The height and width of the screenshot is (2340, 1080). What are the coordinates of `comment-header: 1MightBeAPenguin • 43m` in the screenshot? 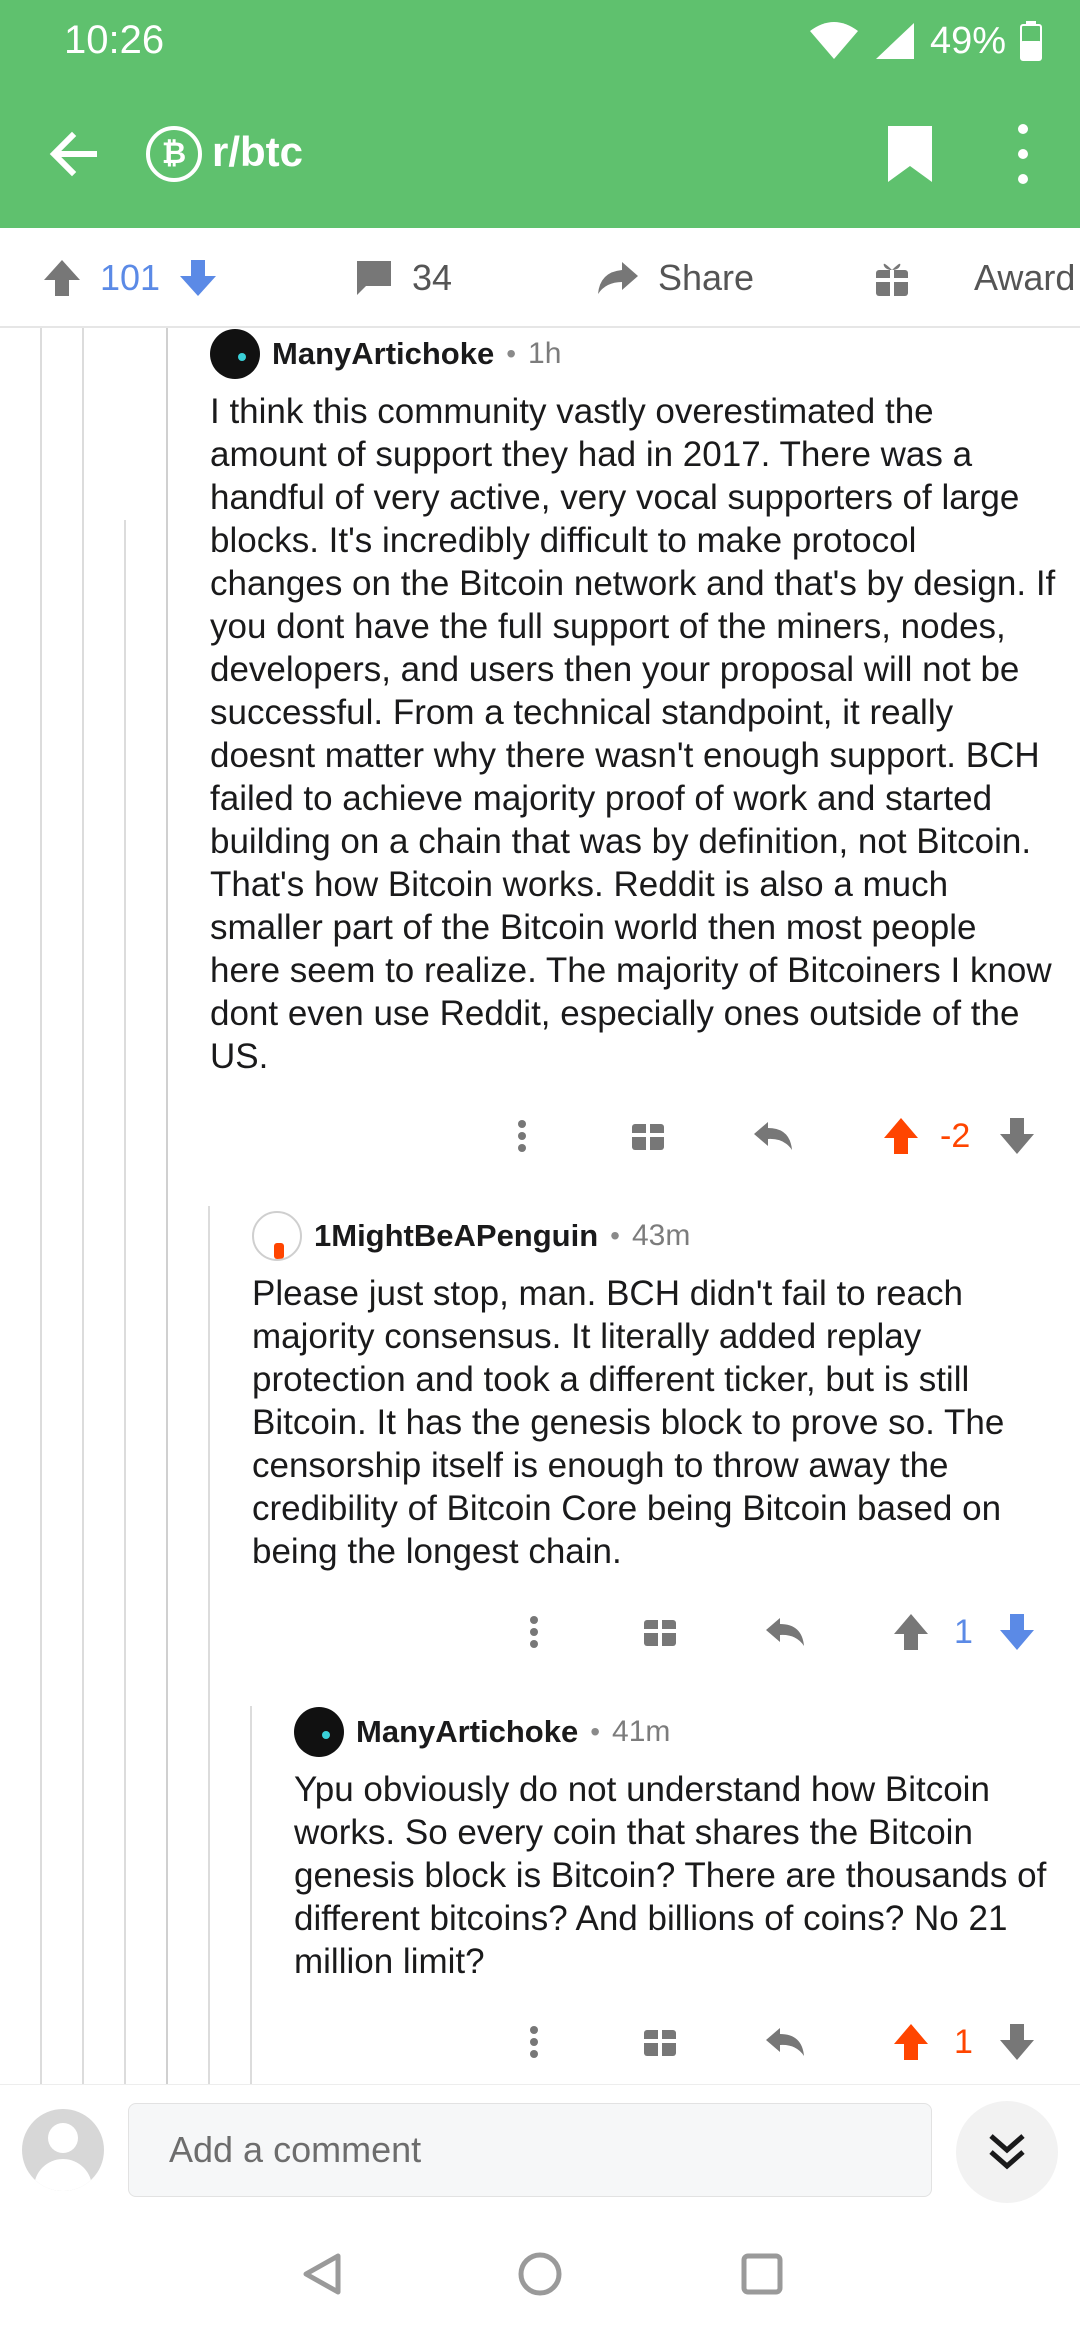 It's located at (656, 1236).